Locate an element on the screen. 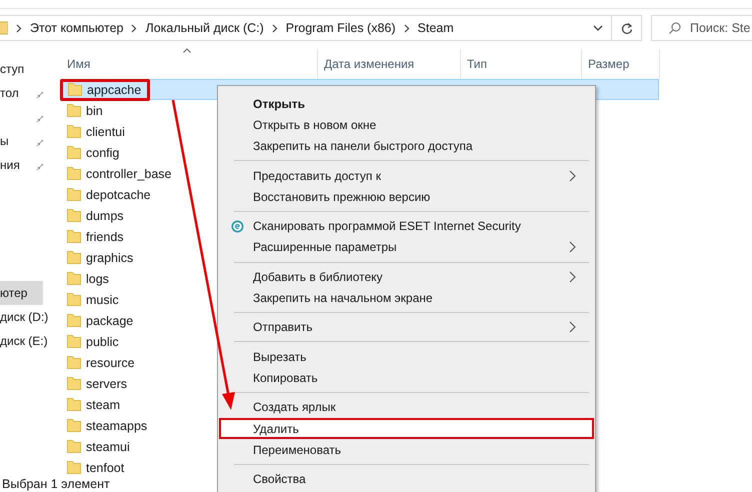 This screenshot has height=492, width=752. folder-name: logs is located at coordinates (97, 279).